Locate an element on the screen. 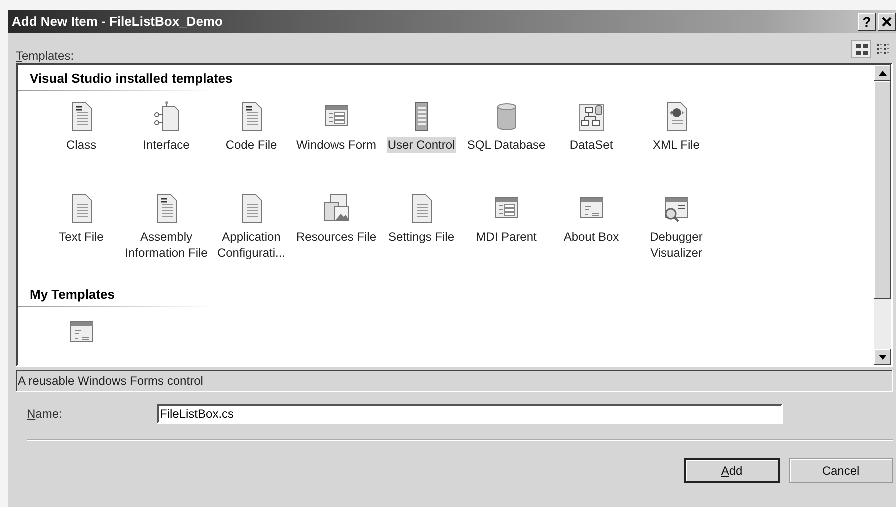  template-item: SQL Database is located at coordinates (506, 144).